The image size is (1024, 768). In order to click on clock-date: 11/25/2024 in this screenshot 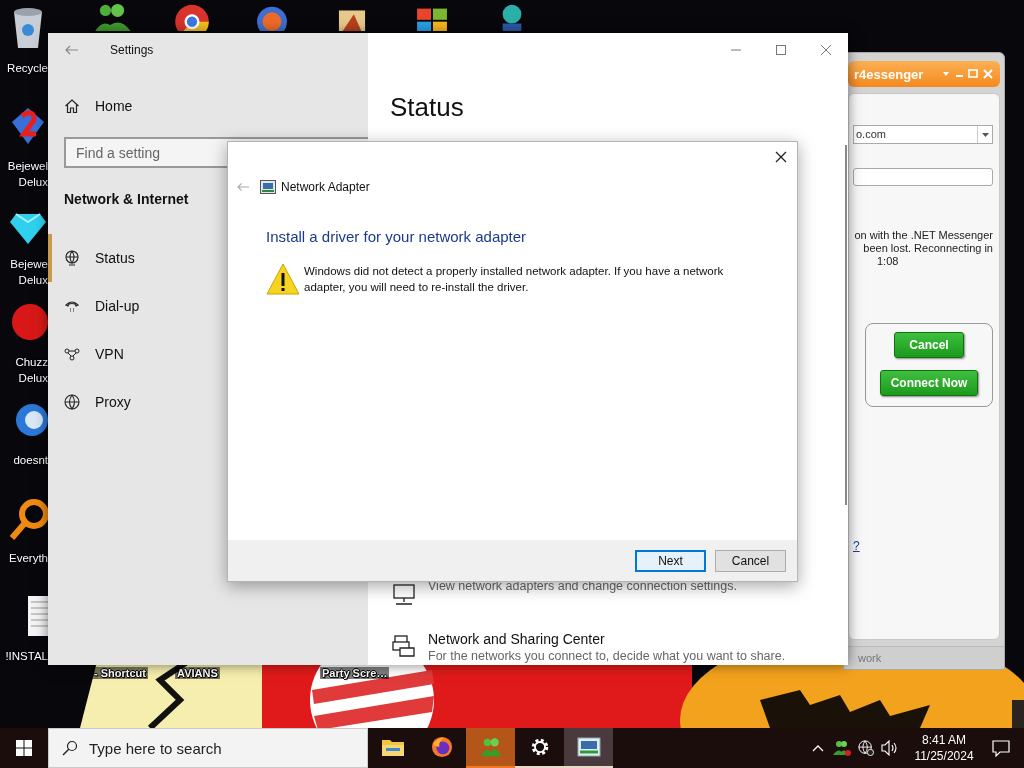, I will do `click(944, 756)`.